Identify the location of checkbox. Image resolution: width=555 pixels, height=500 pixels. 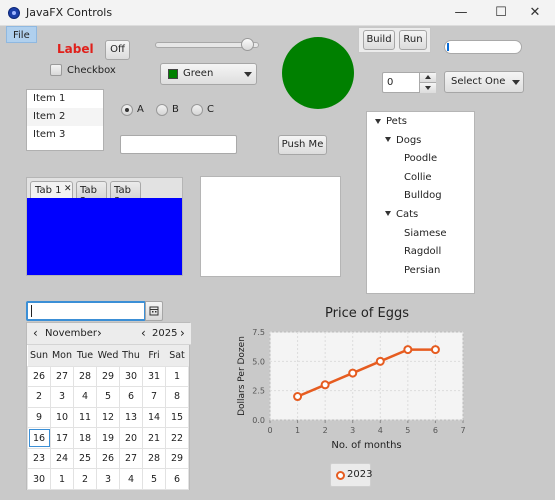
(56, 70).